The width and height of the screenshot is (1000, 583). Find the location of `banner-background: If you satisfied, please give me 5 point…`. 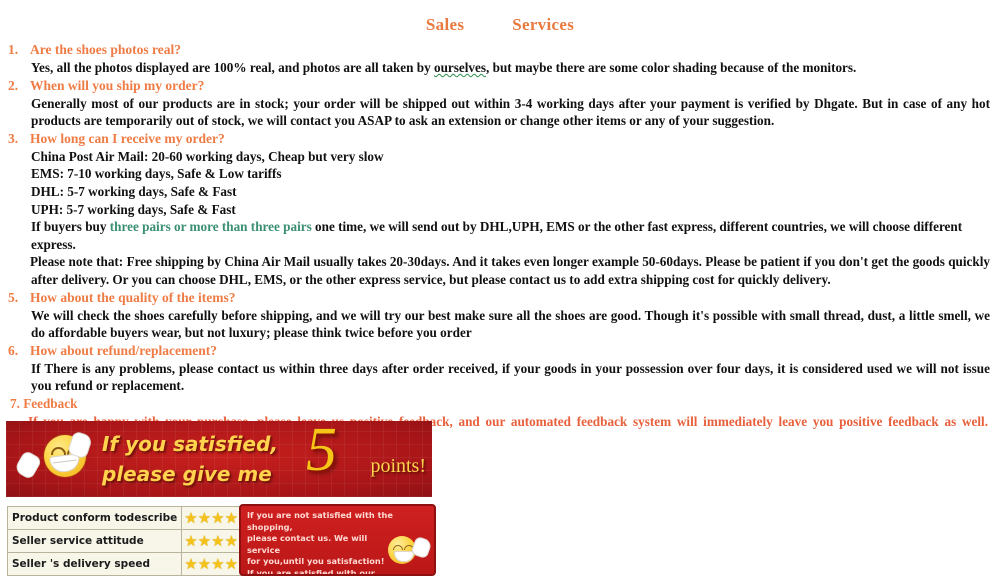

banner-background: If you satisfied, please give me 5 point… is located at coordinates (219, 459).